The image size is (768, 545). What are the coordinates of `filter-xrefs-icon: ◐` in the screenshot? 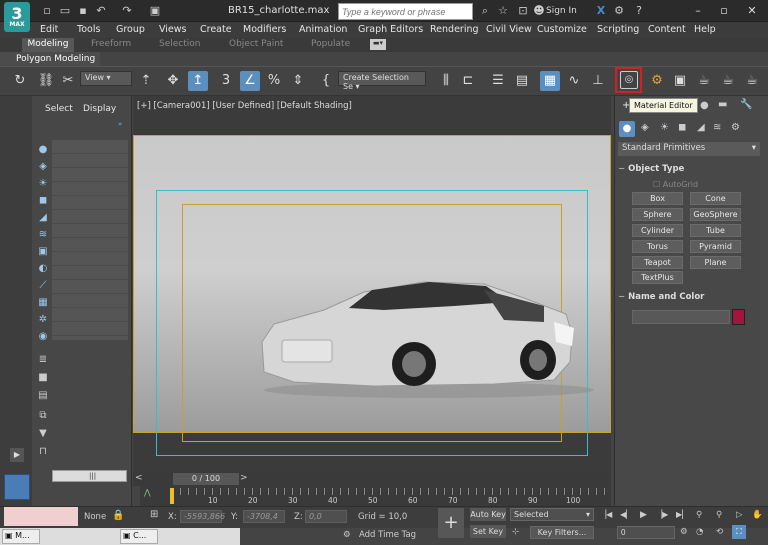 It's located at (43, 269).